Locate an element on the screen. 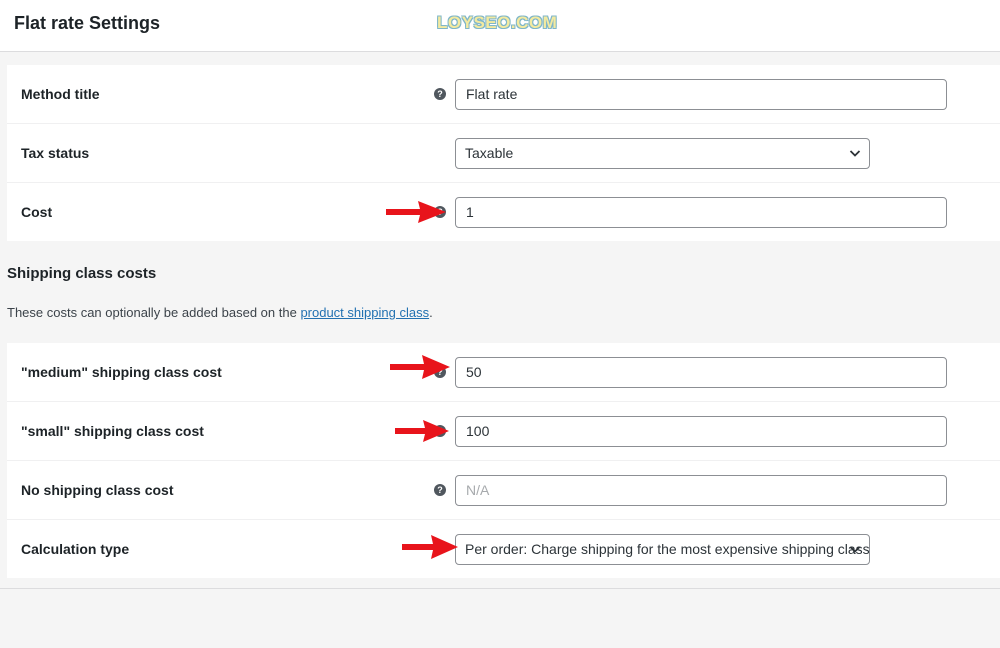  product-shipping-class-link: product shipping class is located at coordinates (364, 312).